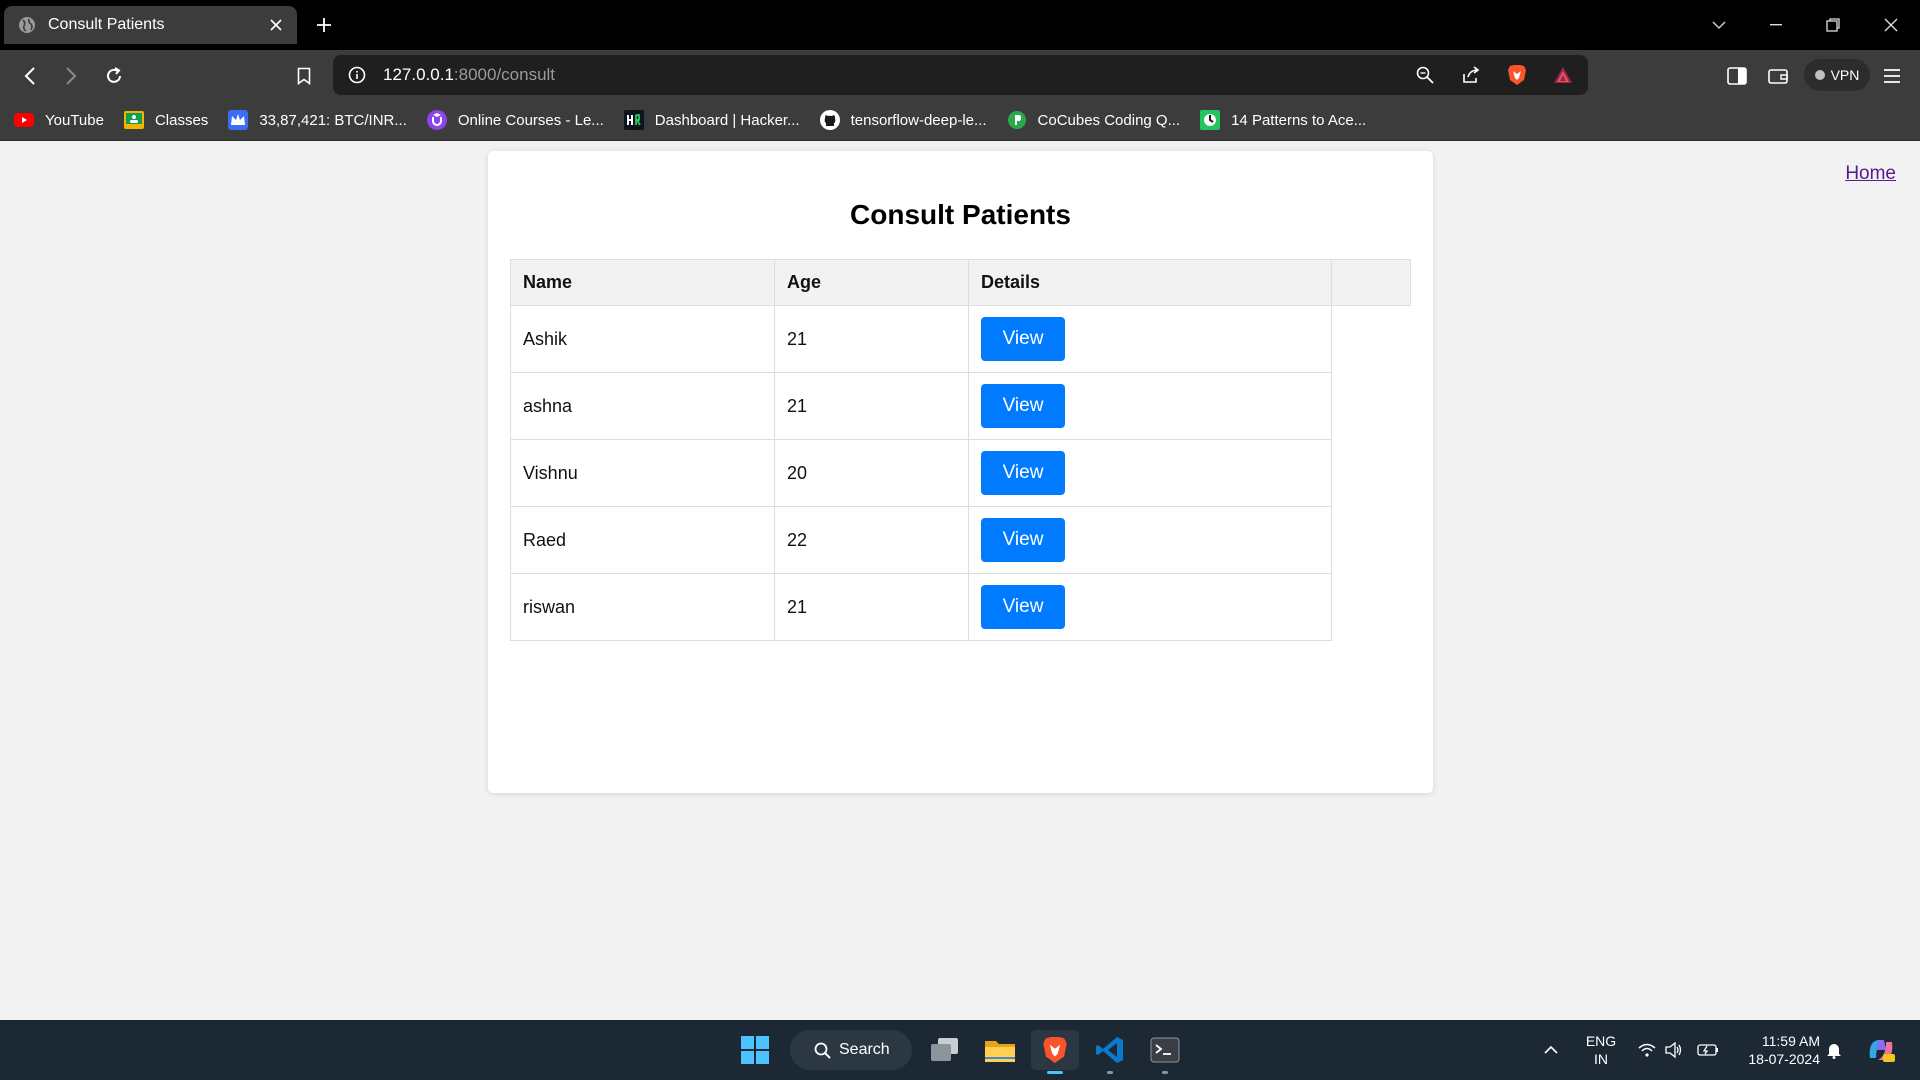 This screenshot has height=1080, width=1920. What do you see at coordinates (1719, 25) in the screenshot?
I see `tab-search-chevron-icon` at bounding box center [1719, 25].